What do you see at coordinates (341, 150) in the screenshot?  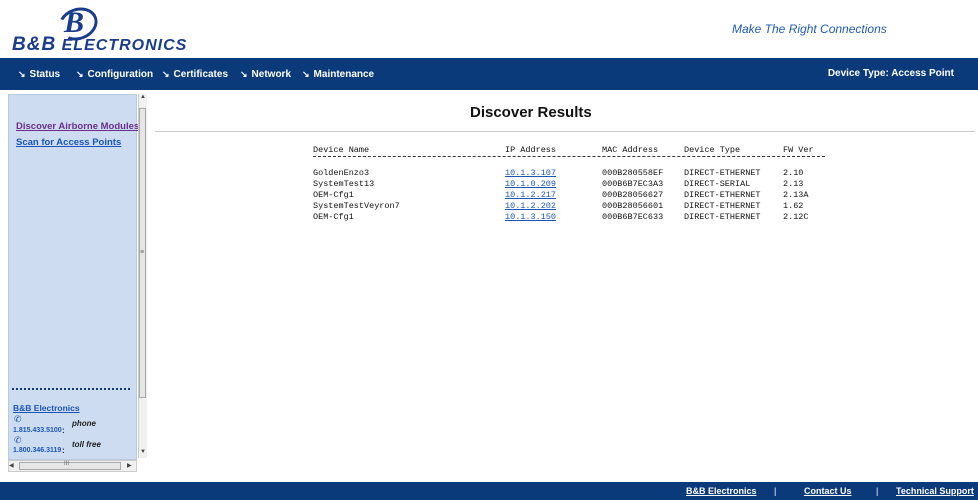 I see `column-header-device-name: Device Name` at bounding box center [341, 150].